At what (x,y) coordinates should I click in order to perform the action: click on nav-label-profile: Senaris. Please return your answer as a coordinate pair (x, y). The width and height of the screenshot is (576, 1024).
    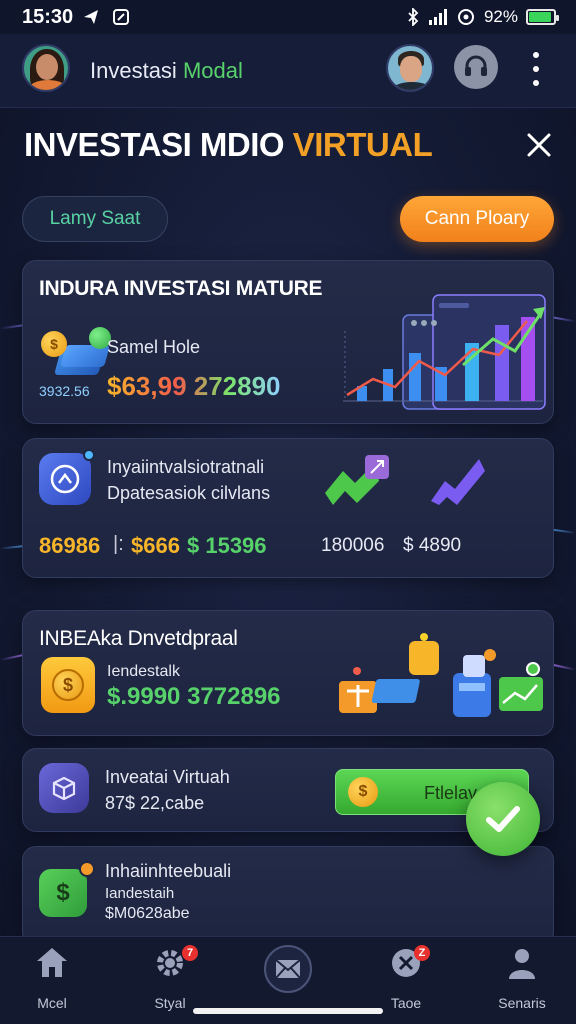
    Looking at the image, I should click on (522, 1003).